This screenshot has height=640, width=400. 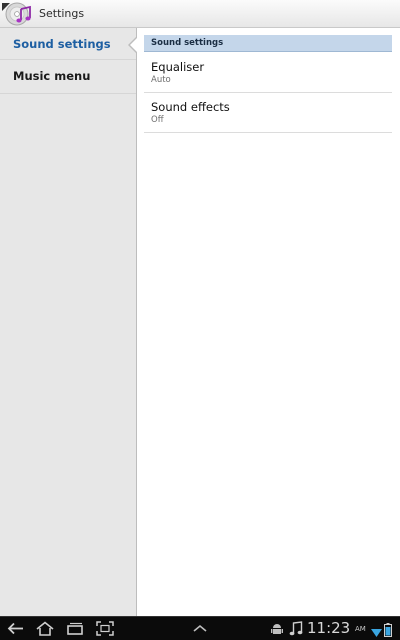 I want to click on music-note-icon, so click(x=296, y=630).